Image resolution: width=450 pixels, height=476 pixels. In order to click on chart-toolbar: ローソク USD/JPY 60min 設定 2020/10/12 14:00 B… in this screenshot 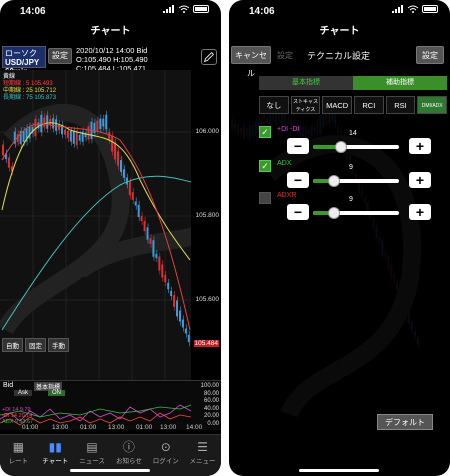, I will do `click(110, 60)`.